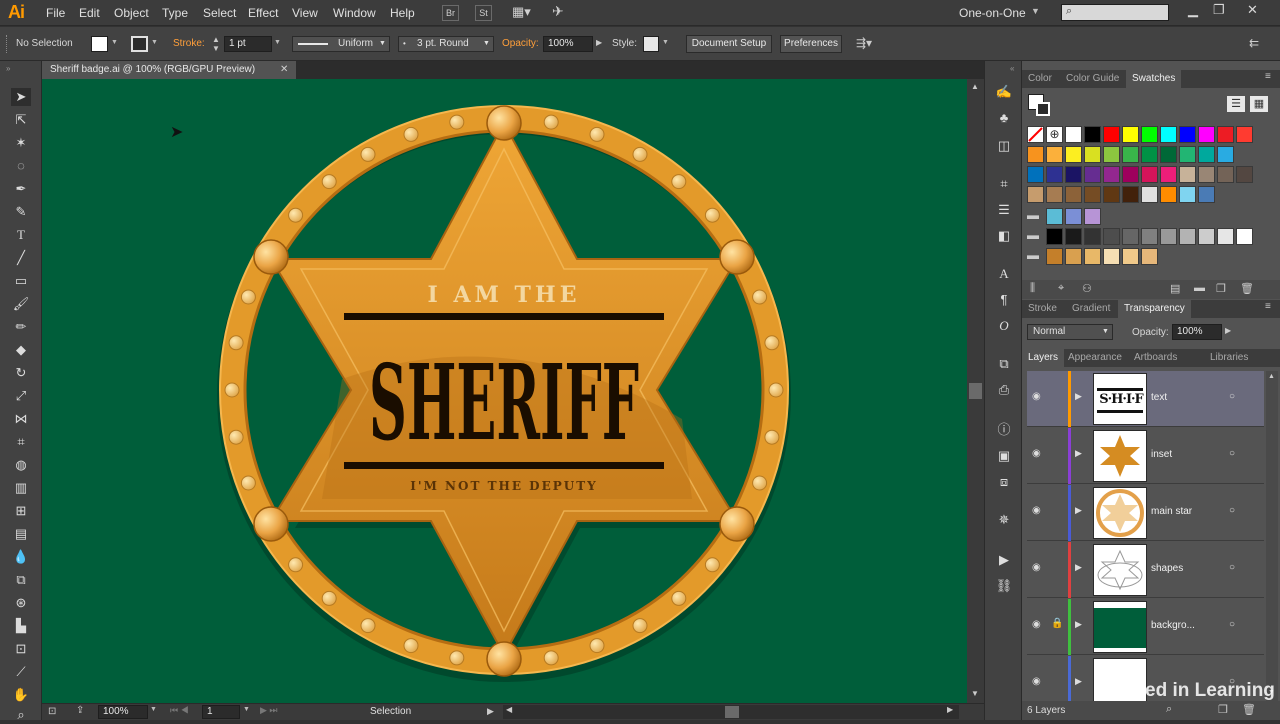  I want to click on paragraph-panel-icon: ¶, so click(1004, 300).